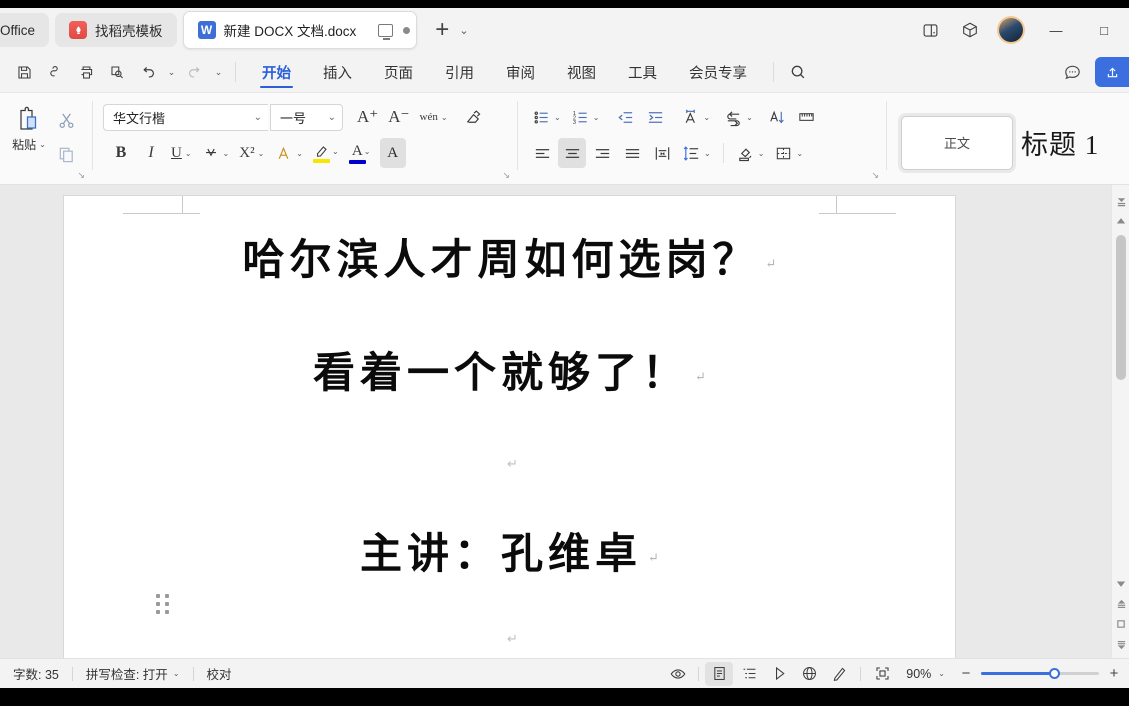 The image size is (1129, 706). Describe the element at coordinates (809, 674) in the screenshot. I see `globe-icon` at that location.